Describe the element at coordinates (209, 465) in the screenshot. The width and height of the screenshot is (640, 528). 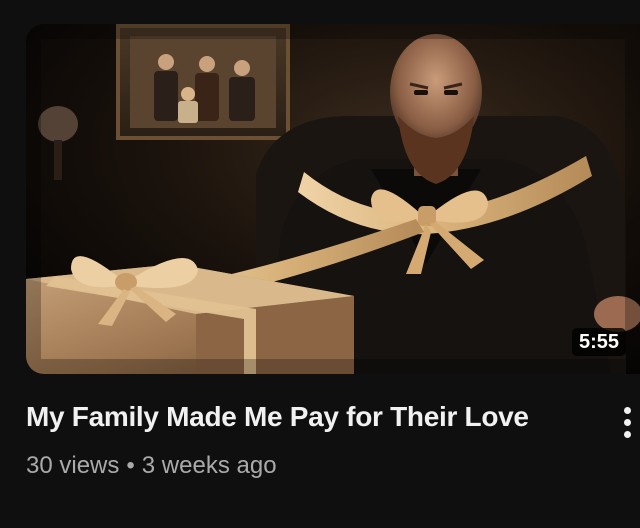
I see `upload-age: 3 weeks ago` at that location.